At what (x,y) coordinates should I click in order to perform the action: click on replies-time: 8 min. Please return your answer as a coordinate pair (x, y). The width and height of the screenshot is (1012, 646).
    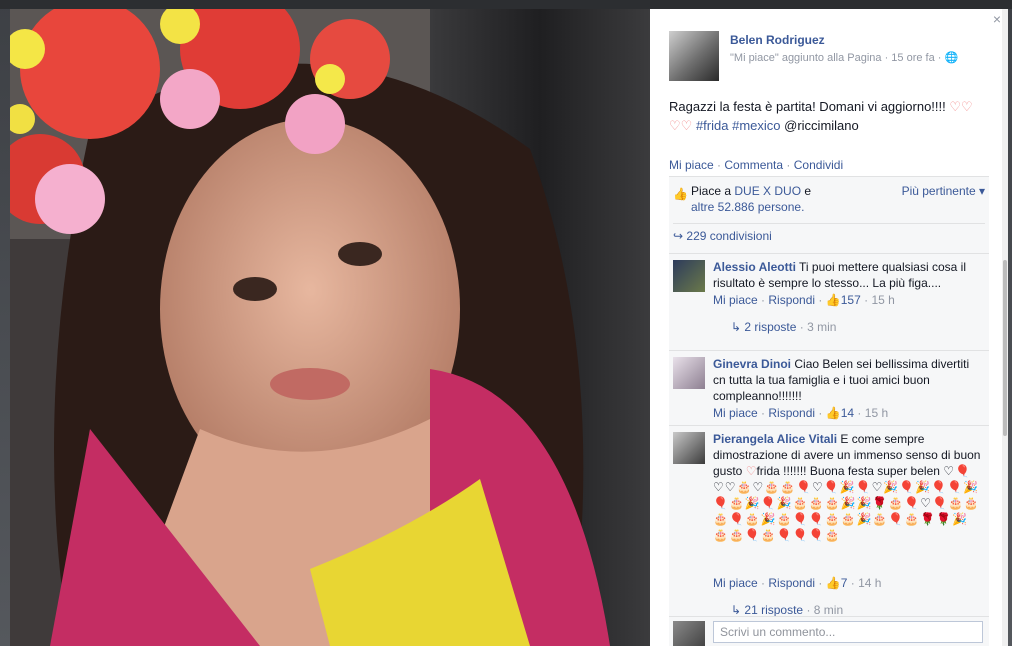
    Looking at the image, I should click on (828, 610).